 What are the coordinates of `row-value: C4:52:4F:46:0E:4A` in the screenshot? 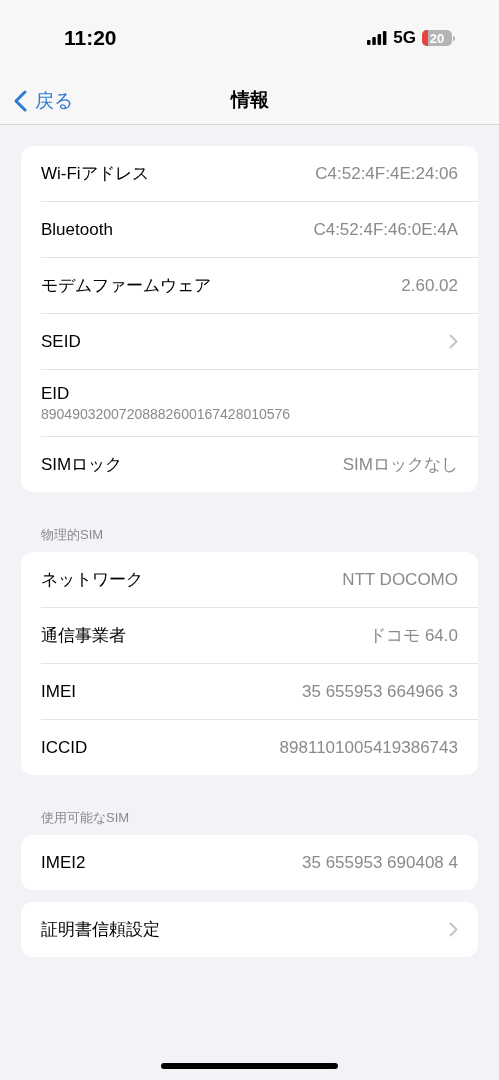 It's located at (385, 229).